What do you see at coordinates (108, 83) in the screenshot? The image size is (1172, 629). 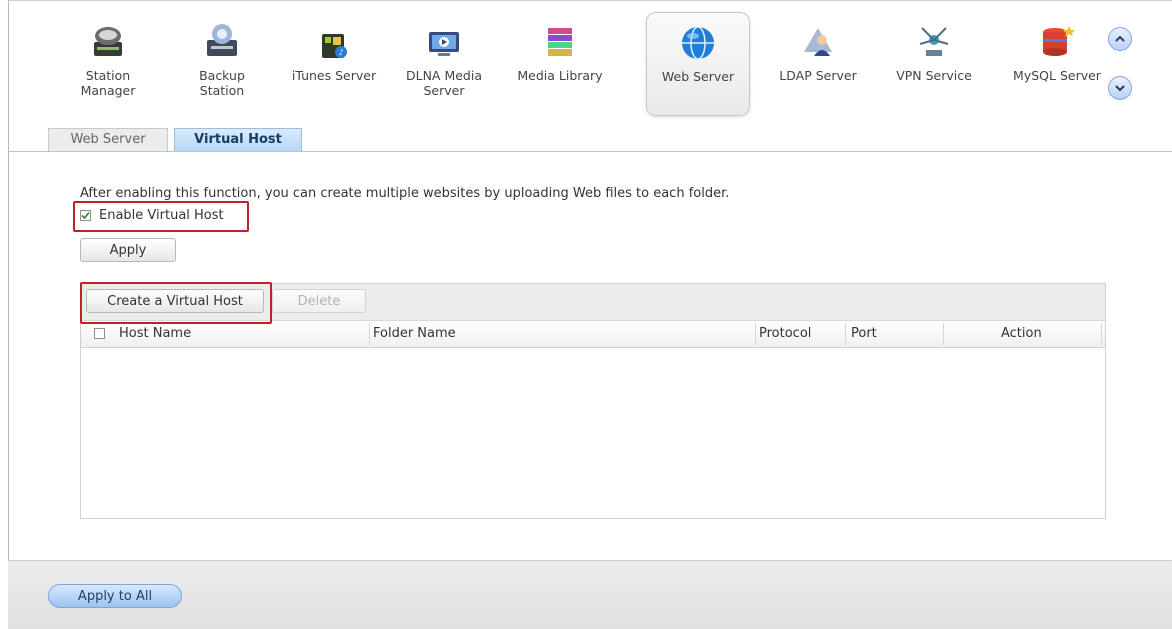 I see `app-label-station-manager: Station Manager` at bounding box center [108, 83].